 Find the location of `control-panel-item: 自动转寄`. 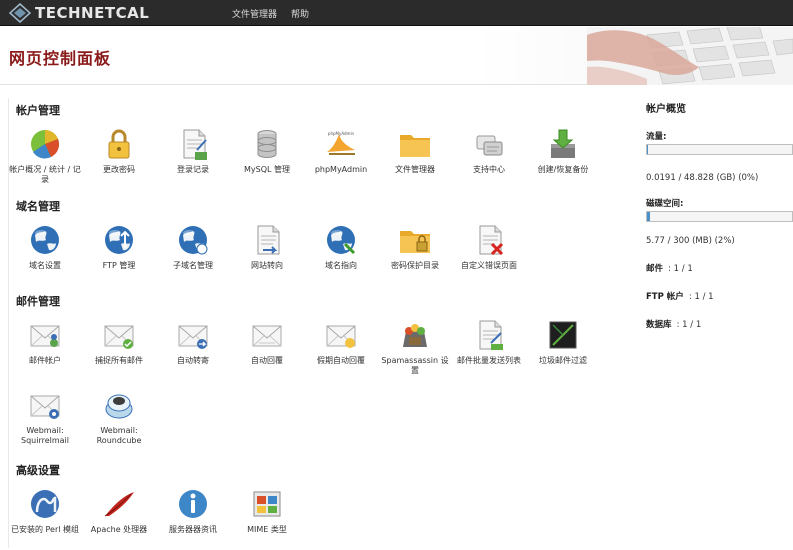

control-panel-item: 自动转寄 is located at coordinates (193, 341).